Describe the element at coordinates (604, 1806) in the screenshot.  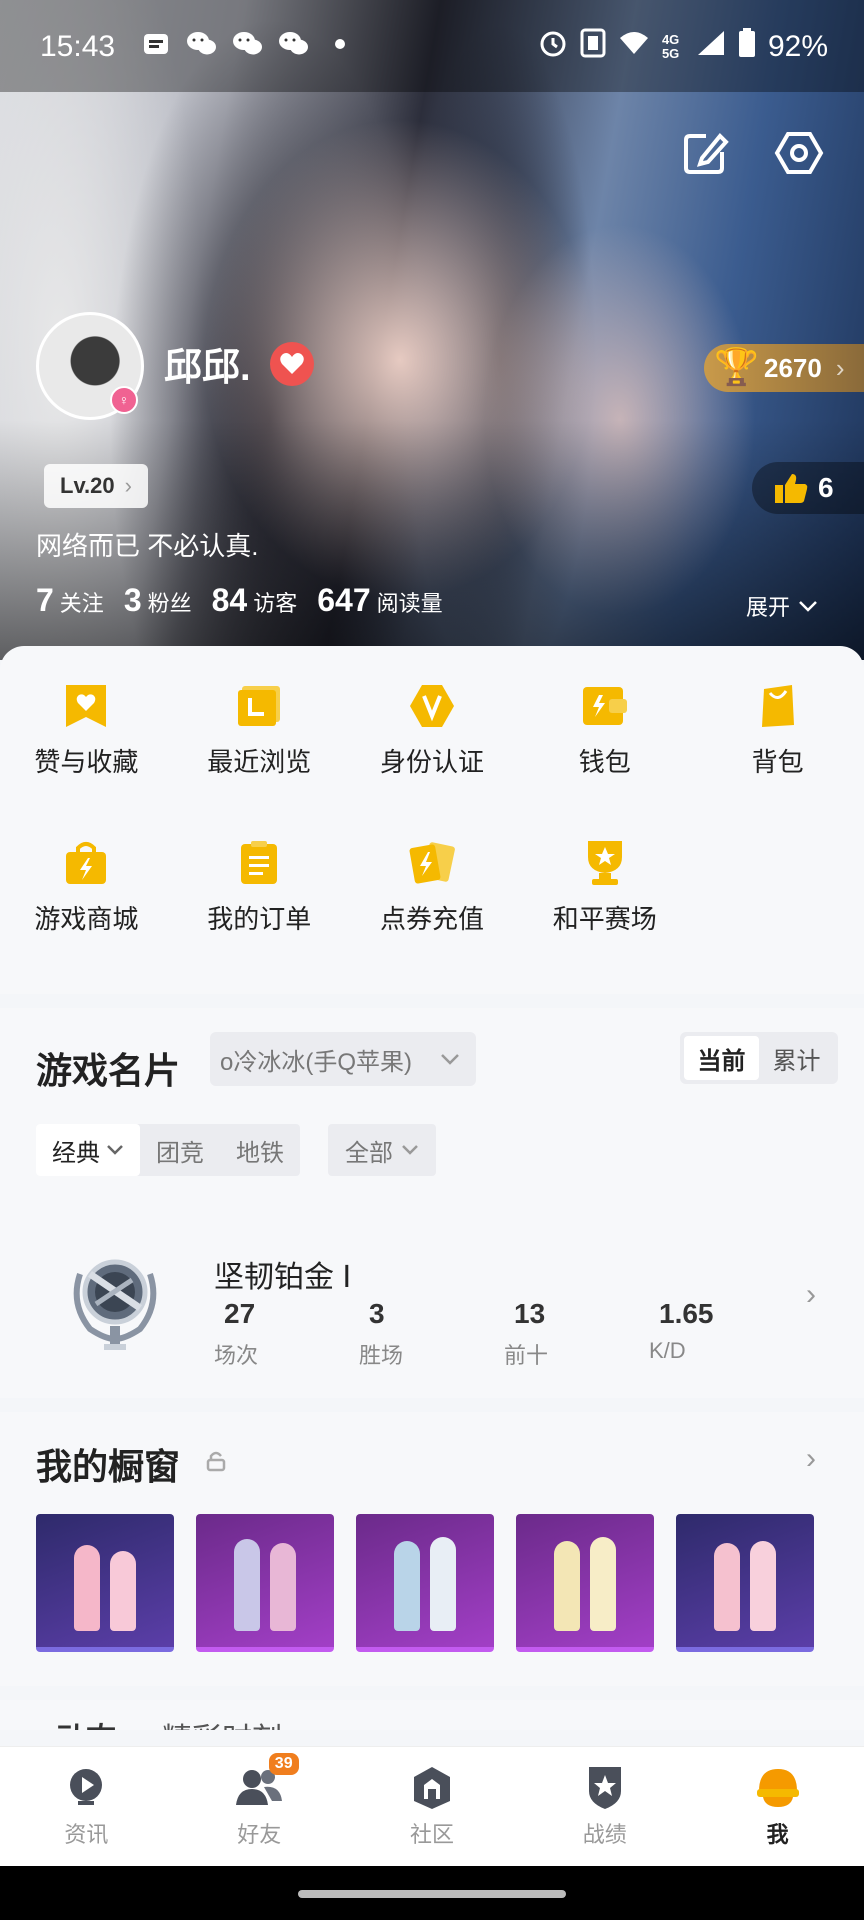
I see `nav-records: 战绩` at that location.